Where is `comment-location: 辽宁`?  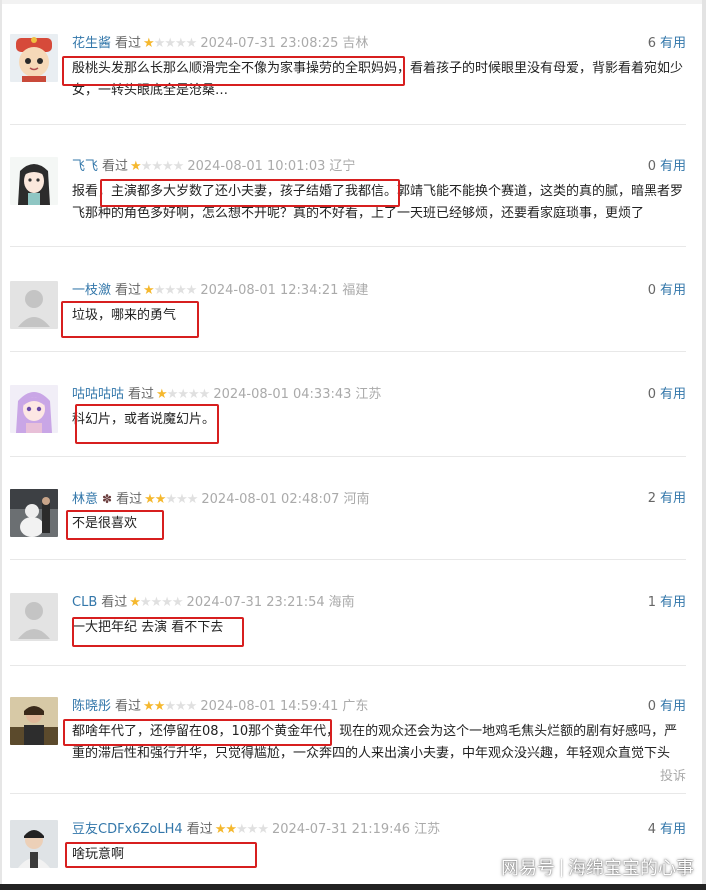 comment-location: 辽宁 is located at coordinates (342, 166).